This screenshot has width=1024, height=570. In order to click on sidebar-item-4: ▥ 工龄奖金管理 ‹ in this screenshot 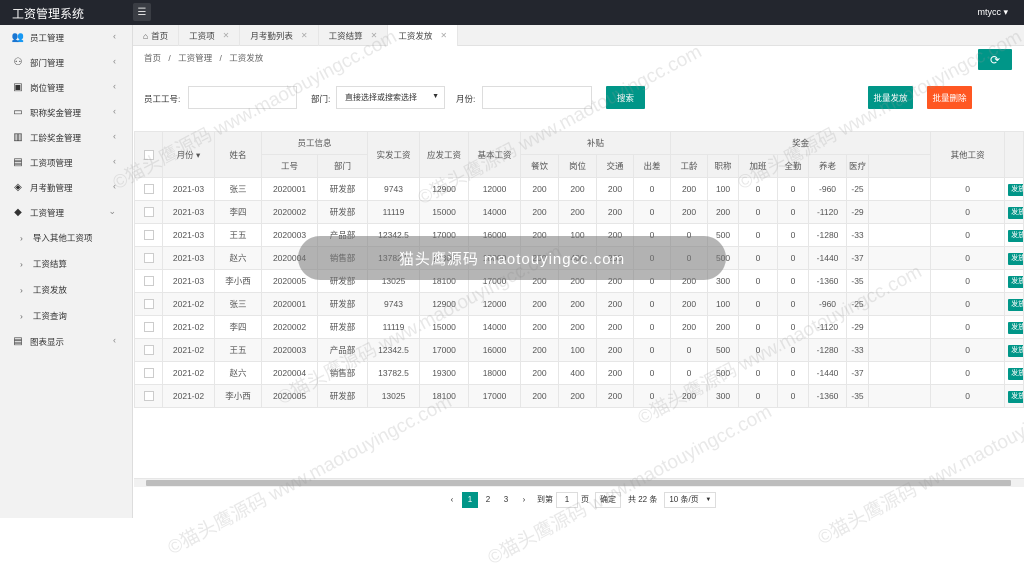, I will do `click(66, 137)`.